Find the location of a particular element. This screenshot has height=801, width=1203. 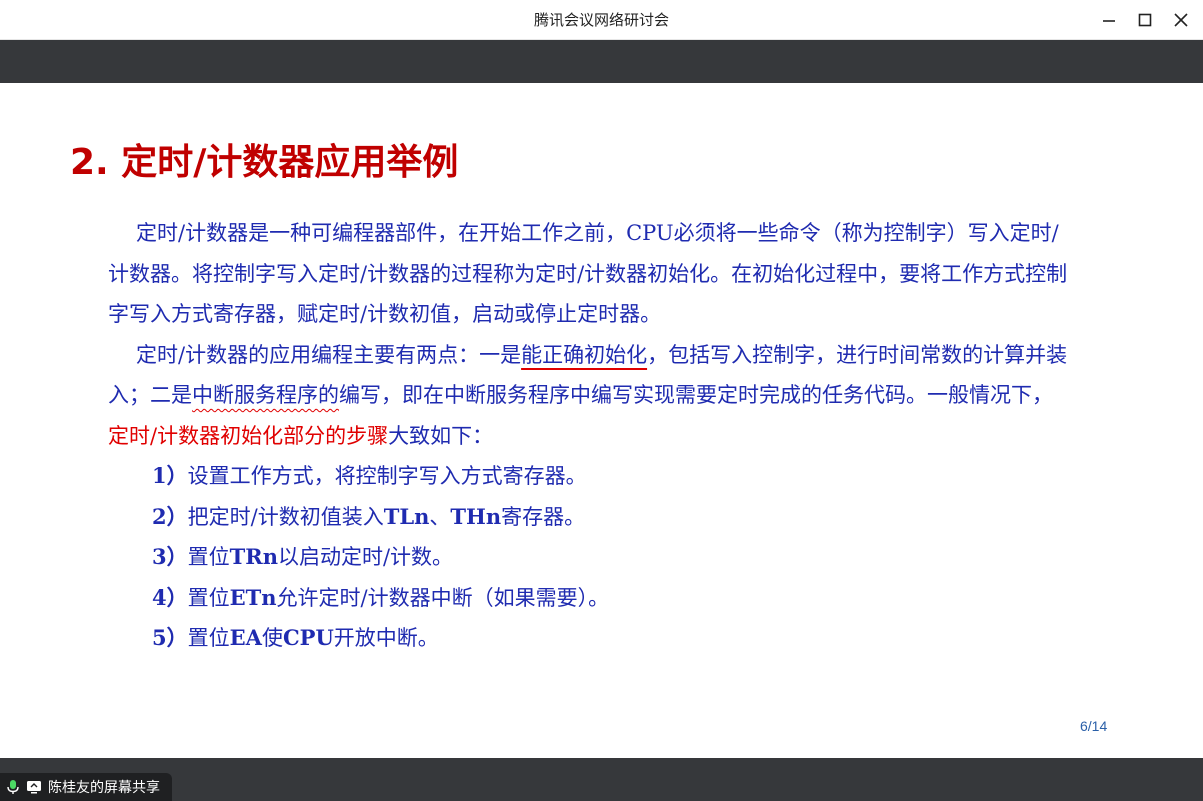

annotation-underline-isr: 中断服务程序的 is located at coordinates (265, 395).